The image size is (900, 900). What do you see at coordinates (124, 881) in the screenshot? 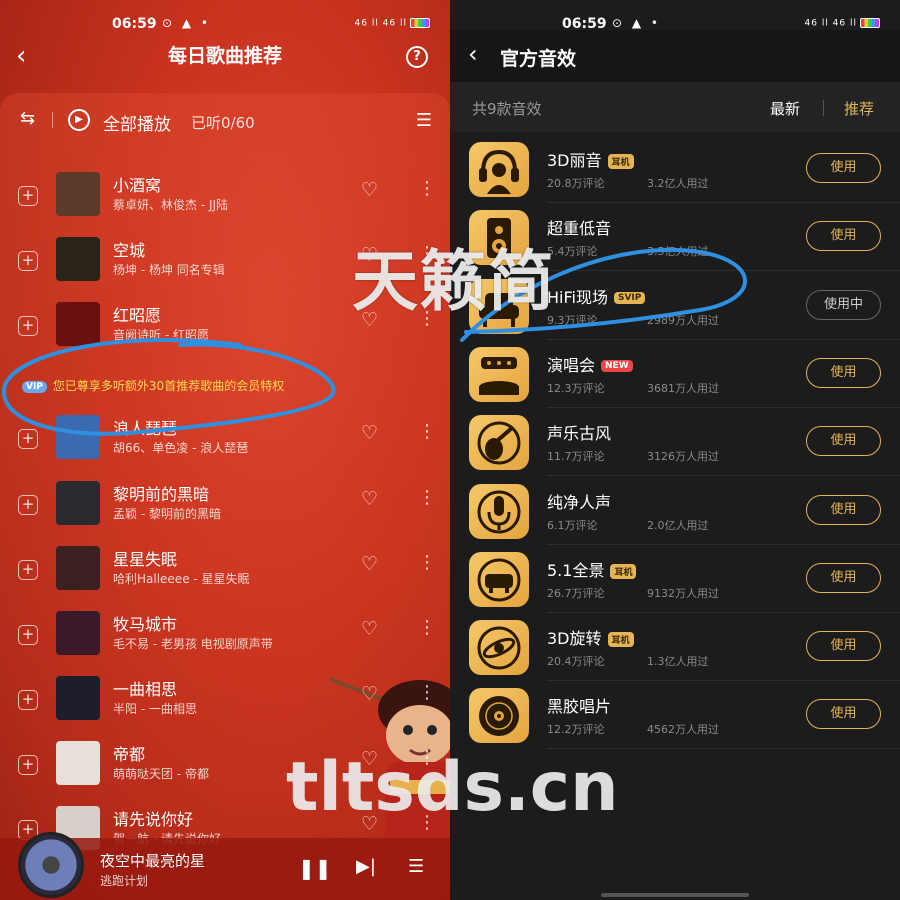
I see `now-playing-artist: 逃跑计划` at bounding box center [124, 881].